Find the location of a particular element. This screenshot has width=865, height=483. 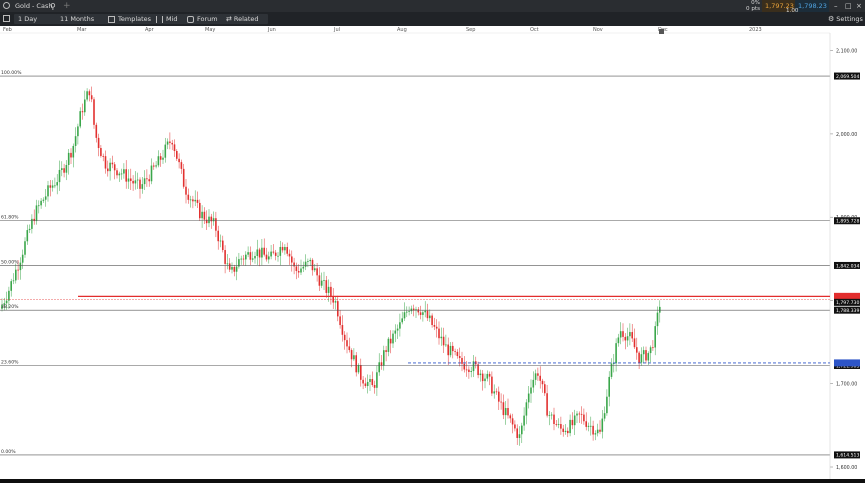

related-button: ⇄ Related is located at coordinates (245, 19).